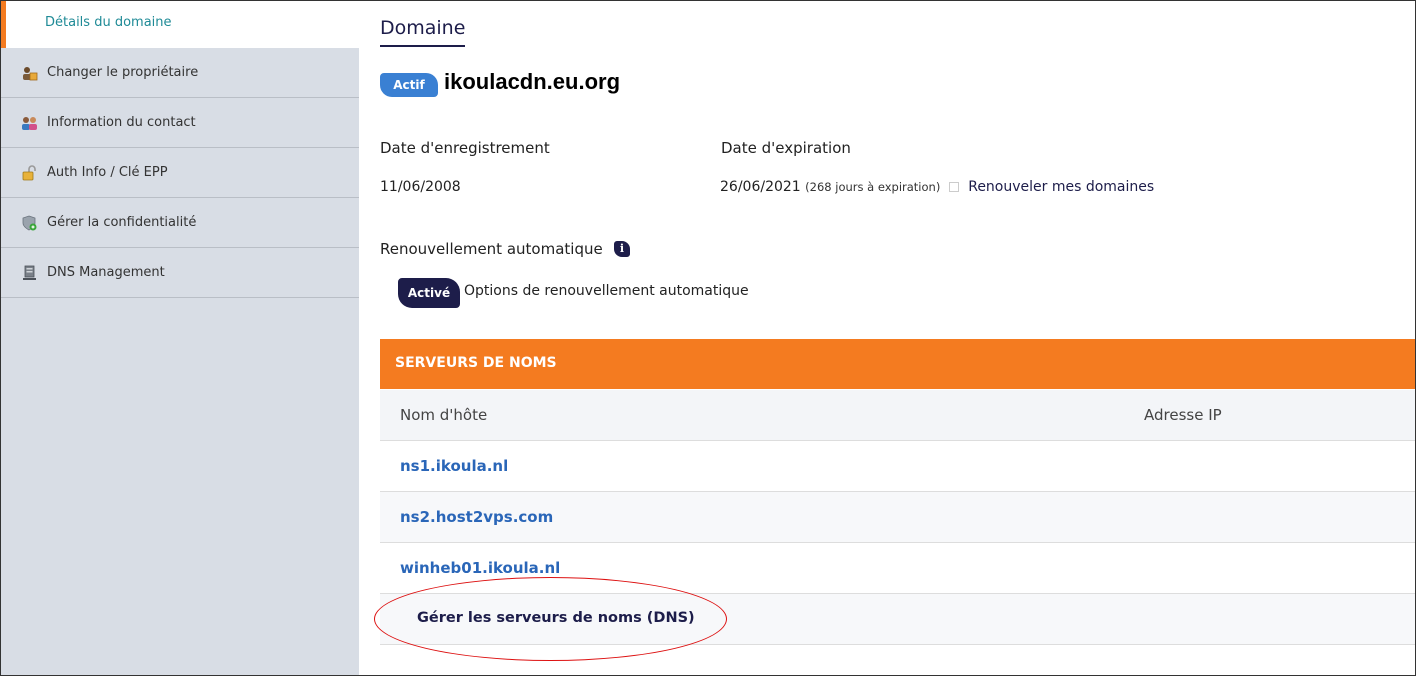 Image resolution: width=1416 pixels, height=676 pixels. Describe the element at coordinates (420, 187) in the screenshot. I see `registration-date-value: 11/06/2008` at that location.